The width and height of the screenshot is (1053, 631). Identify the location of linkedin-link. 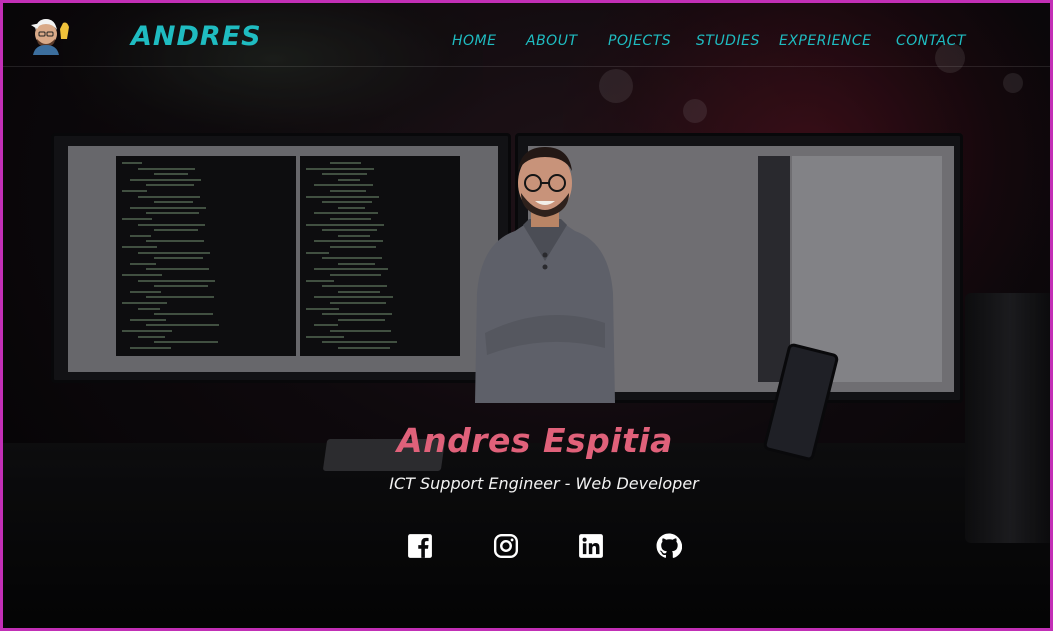
(591, 546).